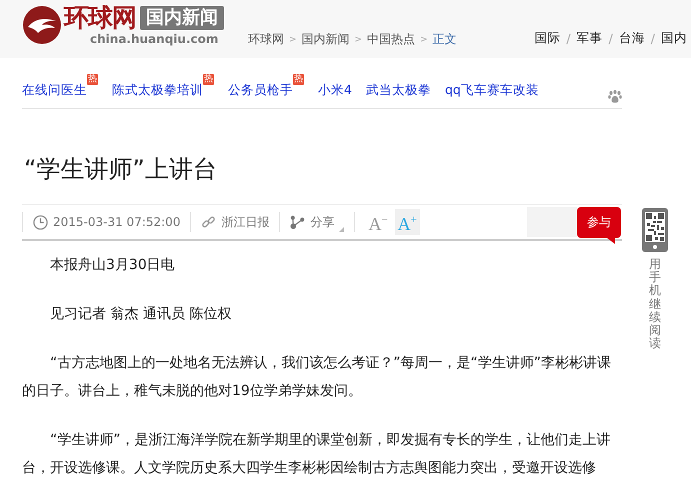 The image size is (691, 503). Describe the element at coordinates (208, 222) in the screenshot. I see `link-icon` at that location.